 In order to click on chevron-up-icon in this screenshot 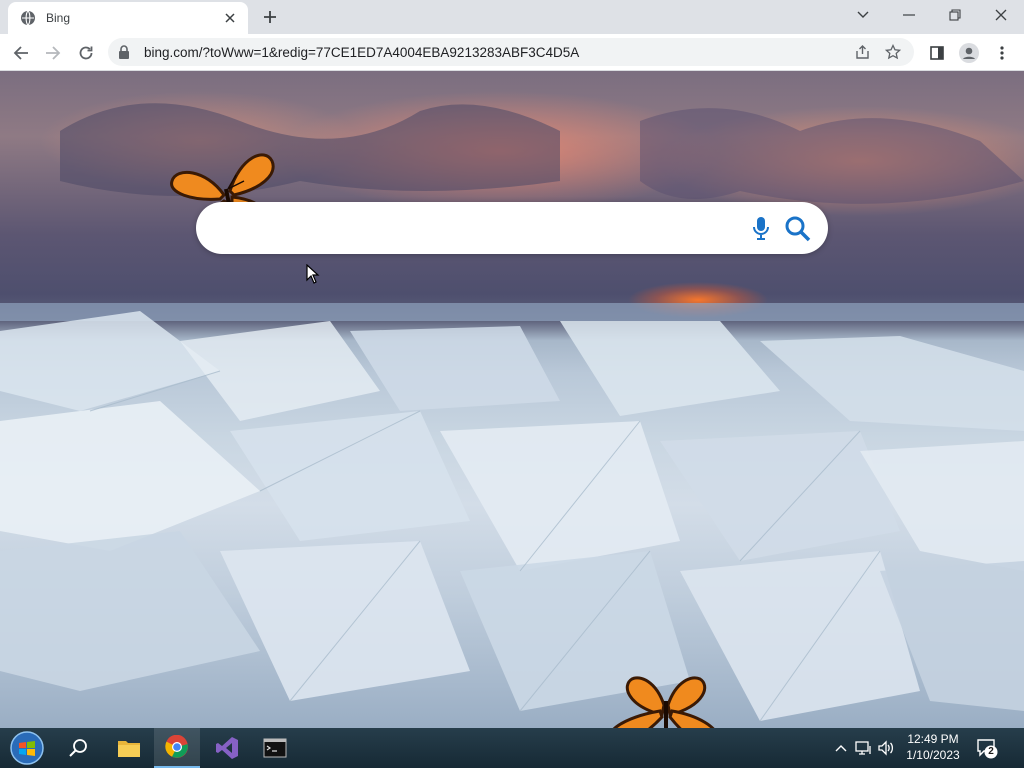, I will do `click(841, 748)`.